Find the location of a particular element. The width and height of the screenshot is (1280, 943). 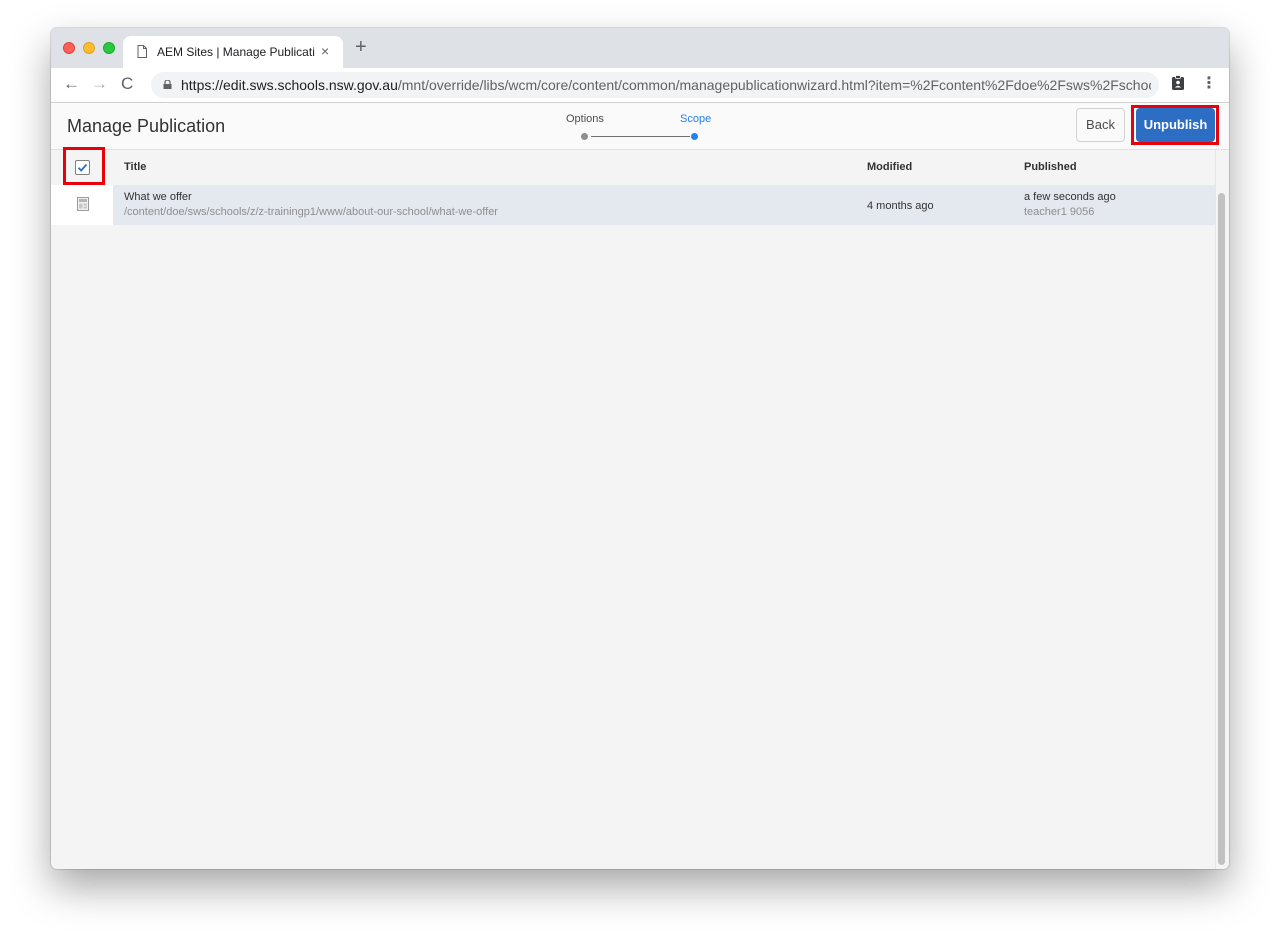

step-options-label: Options is located at coordinates (585, 119).